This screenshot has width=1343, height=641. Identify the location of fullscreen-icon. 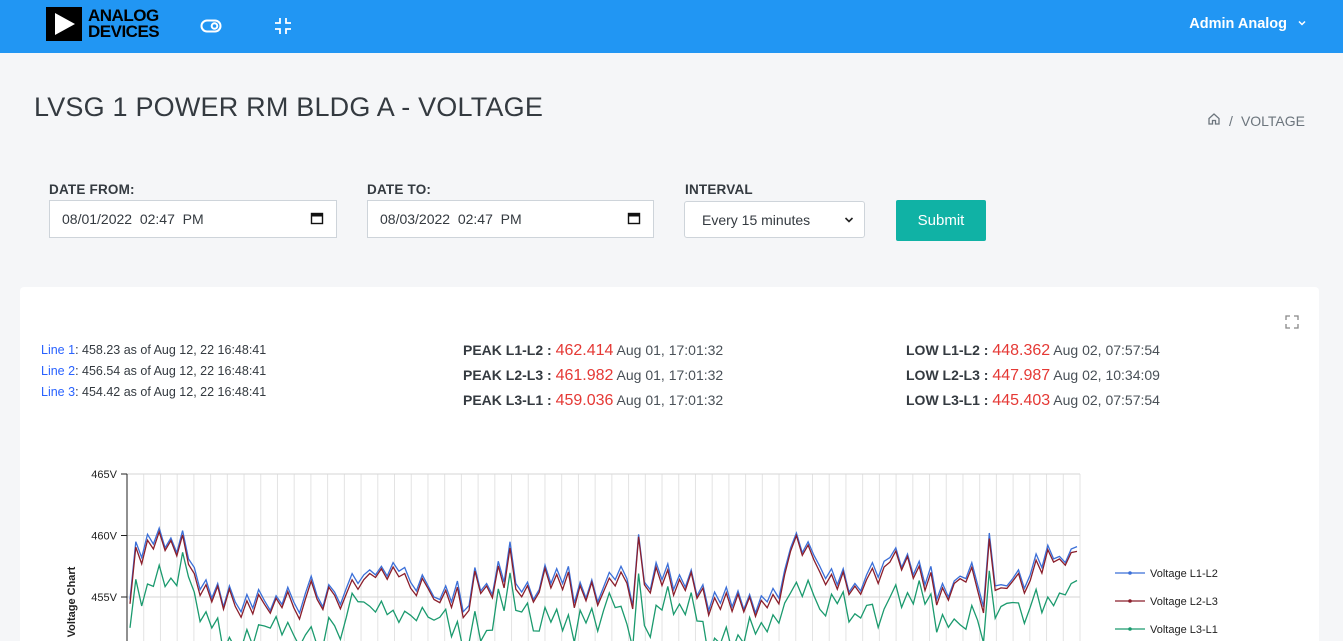
(1292, 322).